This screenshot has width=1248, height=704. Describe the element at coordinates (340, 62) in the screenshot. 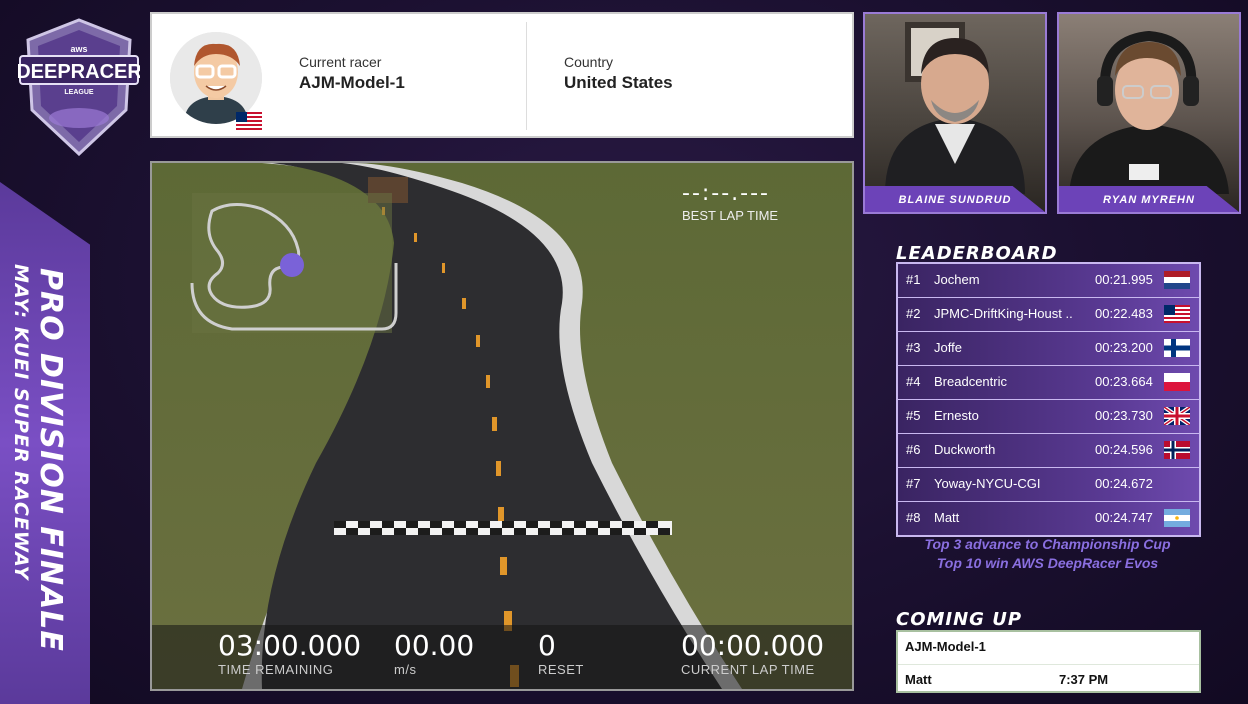

I see `current-racer-label: Current racer` at that location.